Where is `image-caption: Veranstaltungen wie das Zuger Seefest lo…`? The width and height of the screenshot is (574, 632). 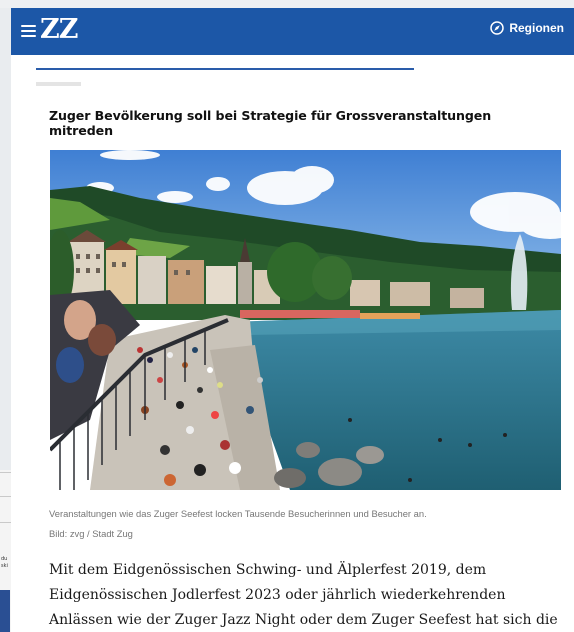
image-caption: Veranstaltungen wie das Zuger Seefest lo… is located at coordinates (238, 513).